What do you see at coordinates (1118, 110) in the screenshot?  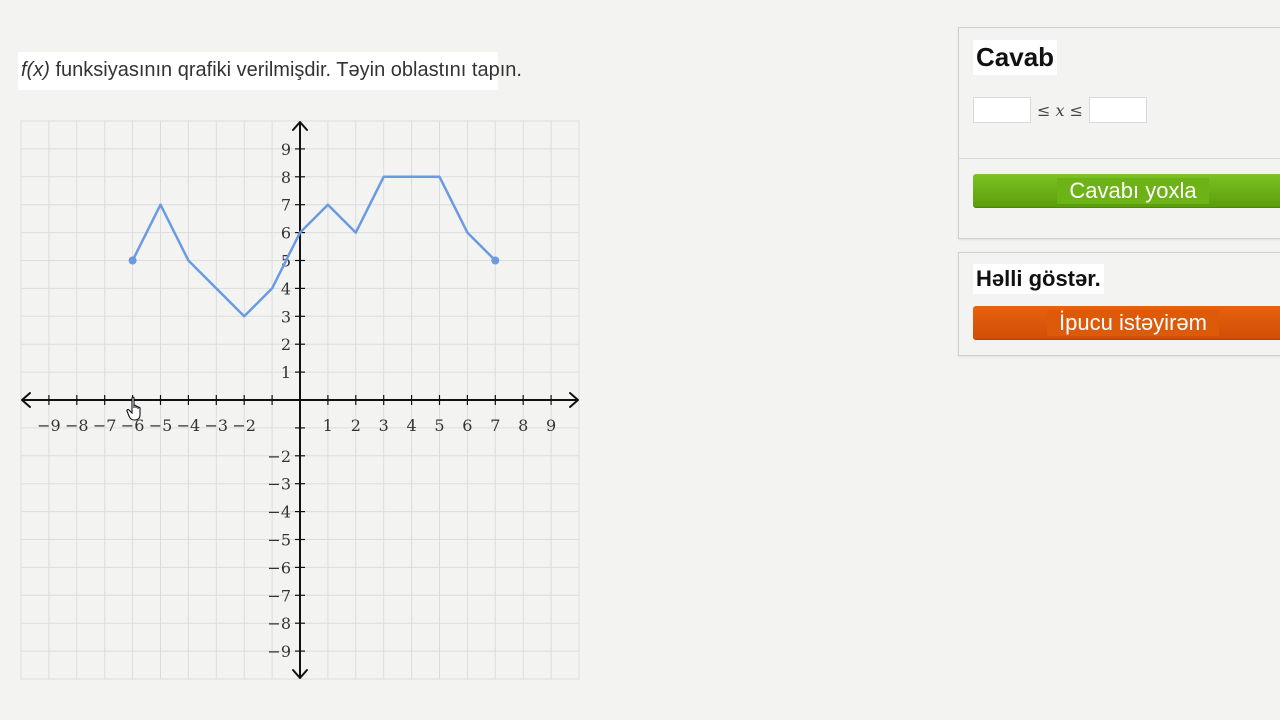 I see `upper-bound-input` at bounding box center [1118, 110].